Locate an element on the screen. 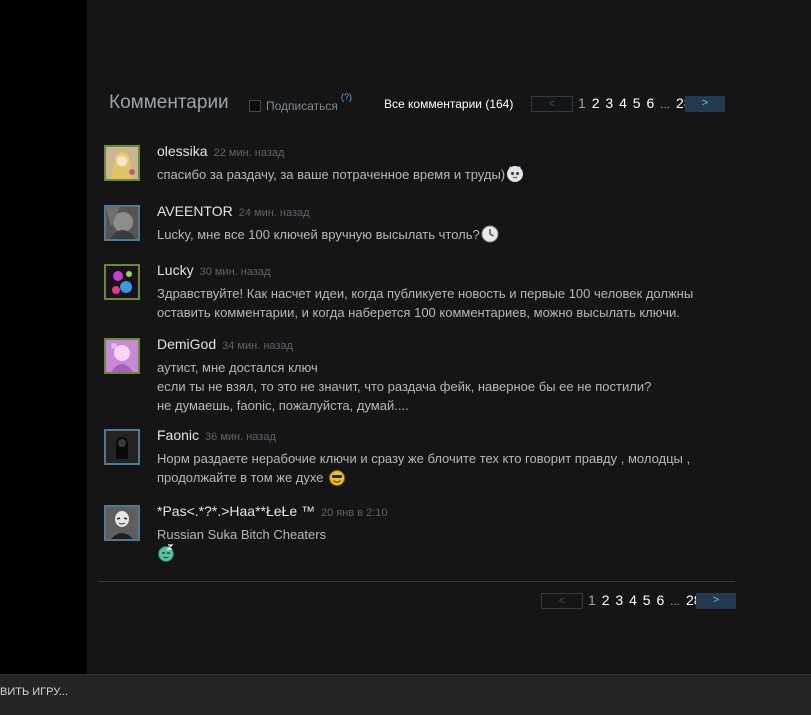  sleepy-face-icon is located at coordinates (166, 553).